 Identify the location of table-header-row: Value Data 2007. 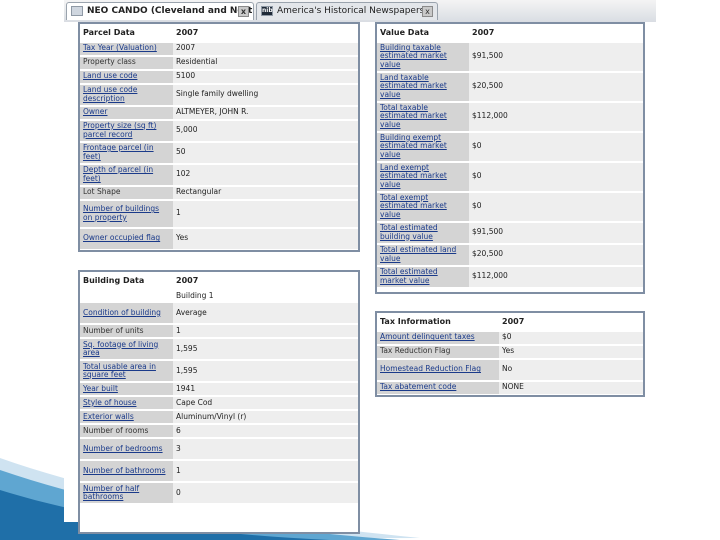
(510, 33).